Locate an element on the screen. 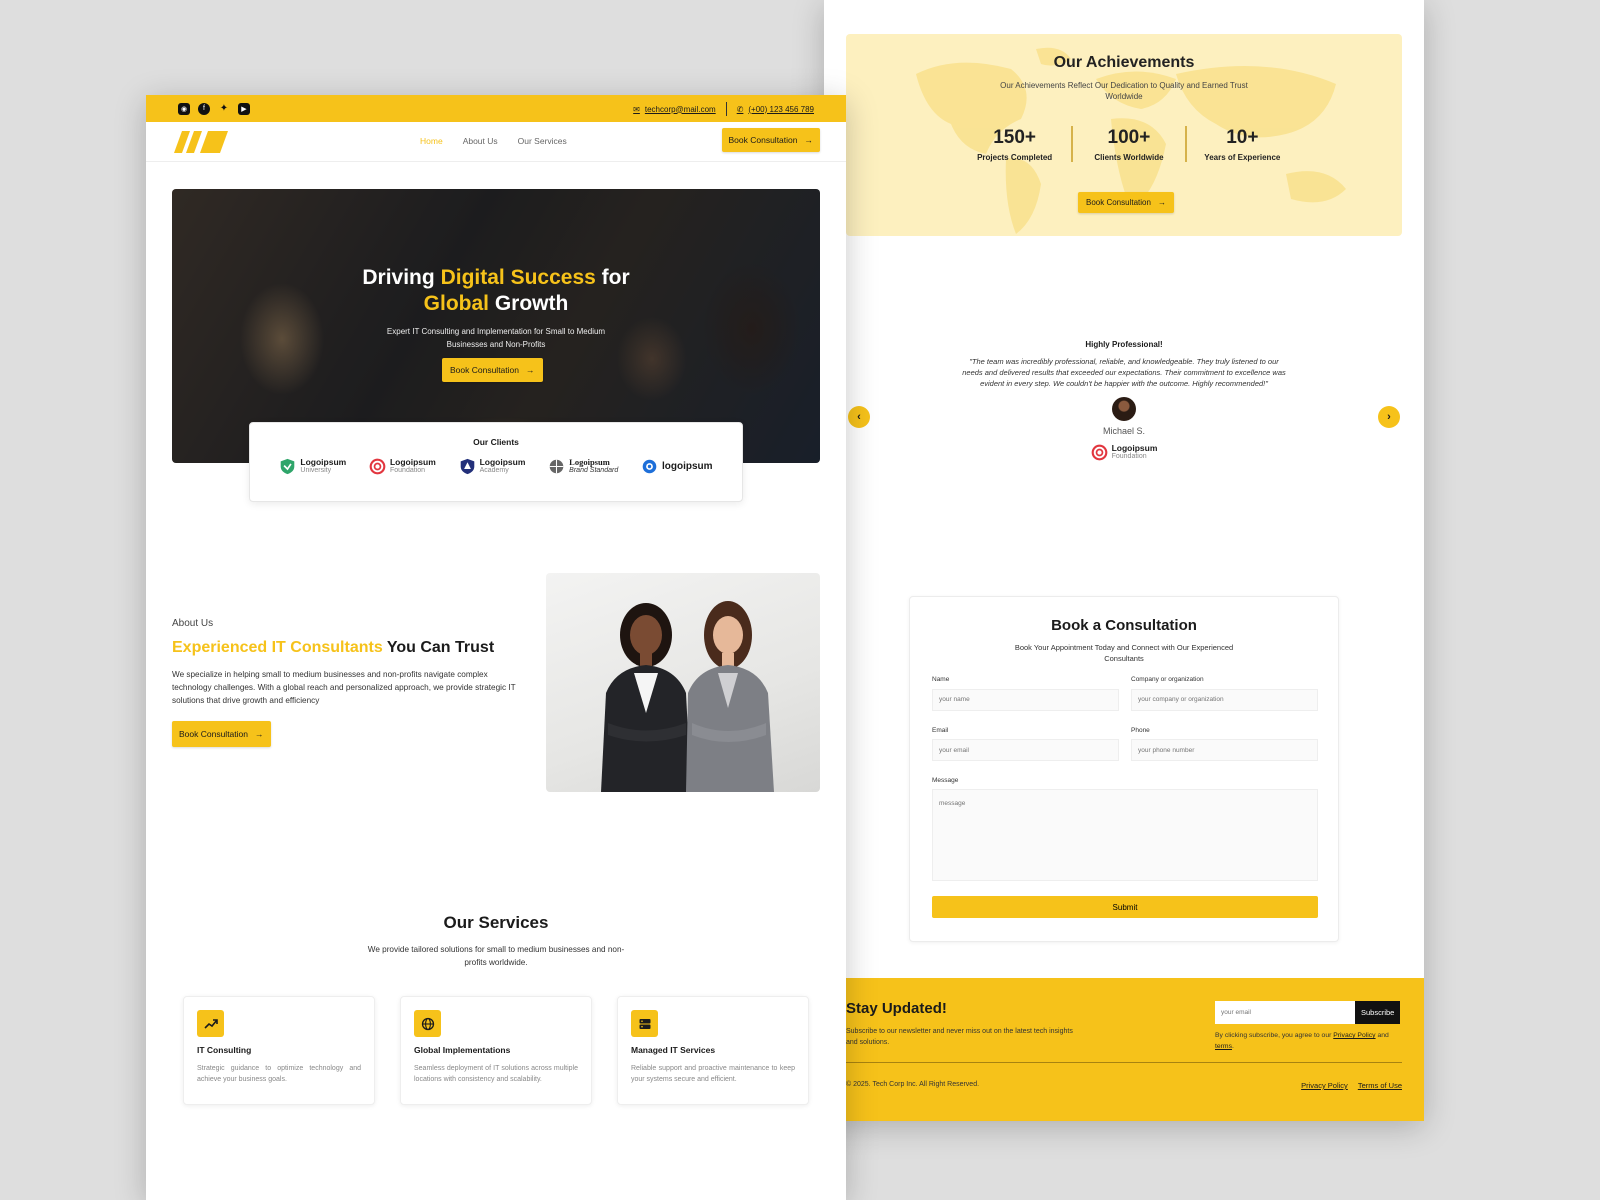  phone-link: ✆ (+00) 123 456 789 is located at coordinates (775, 109).